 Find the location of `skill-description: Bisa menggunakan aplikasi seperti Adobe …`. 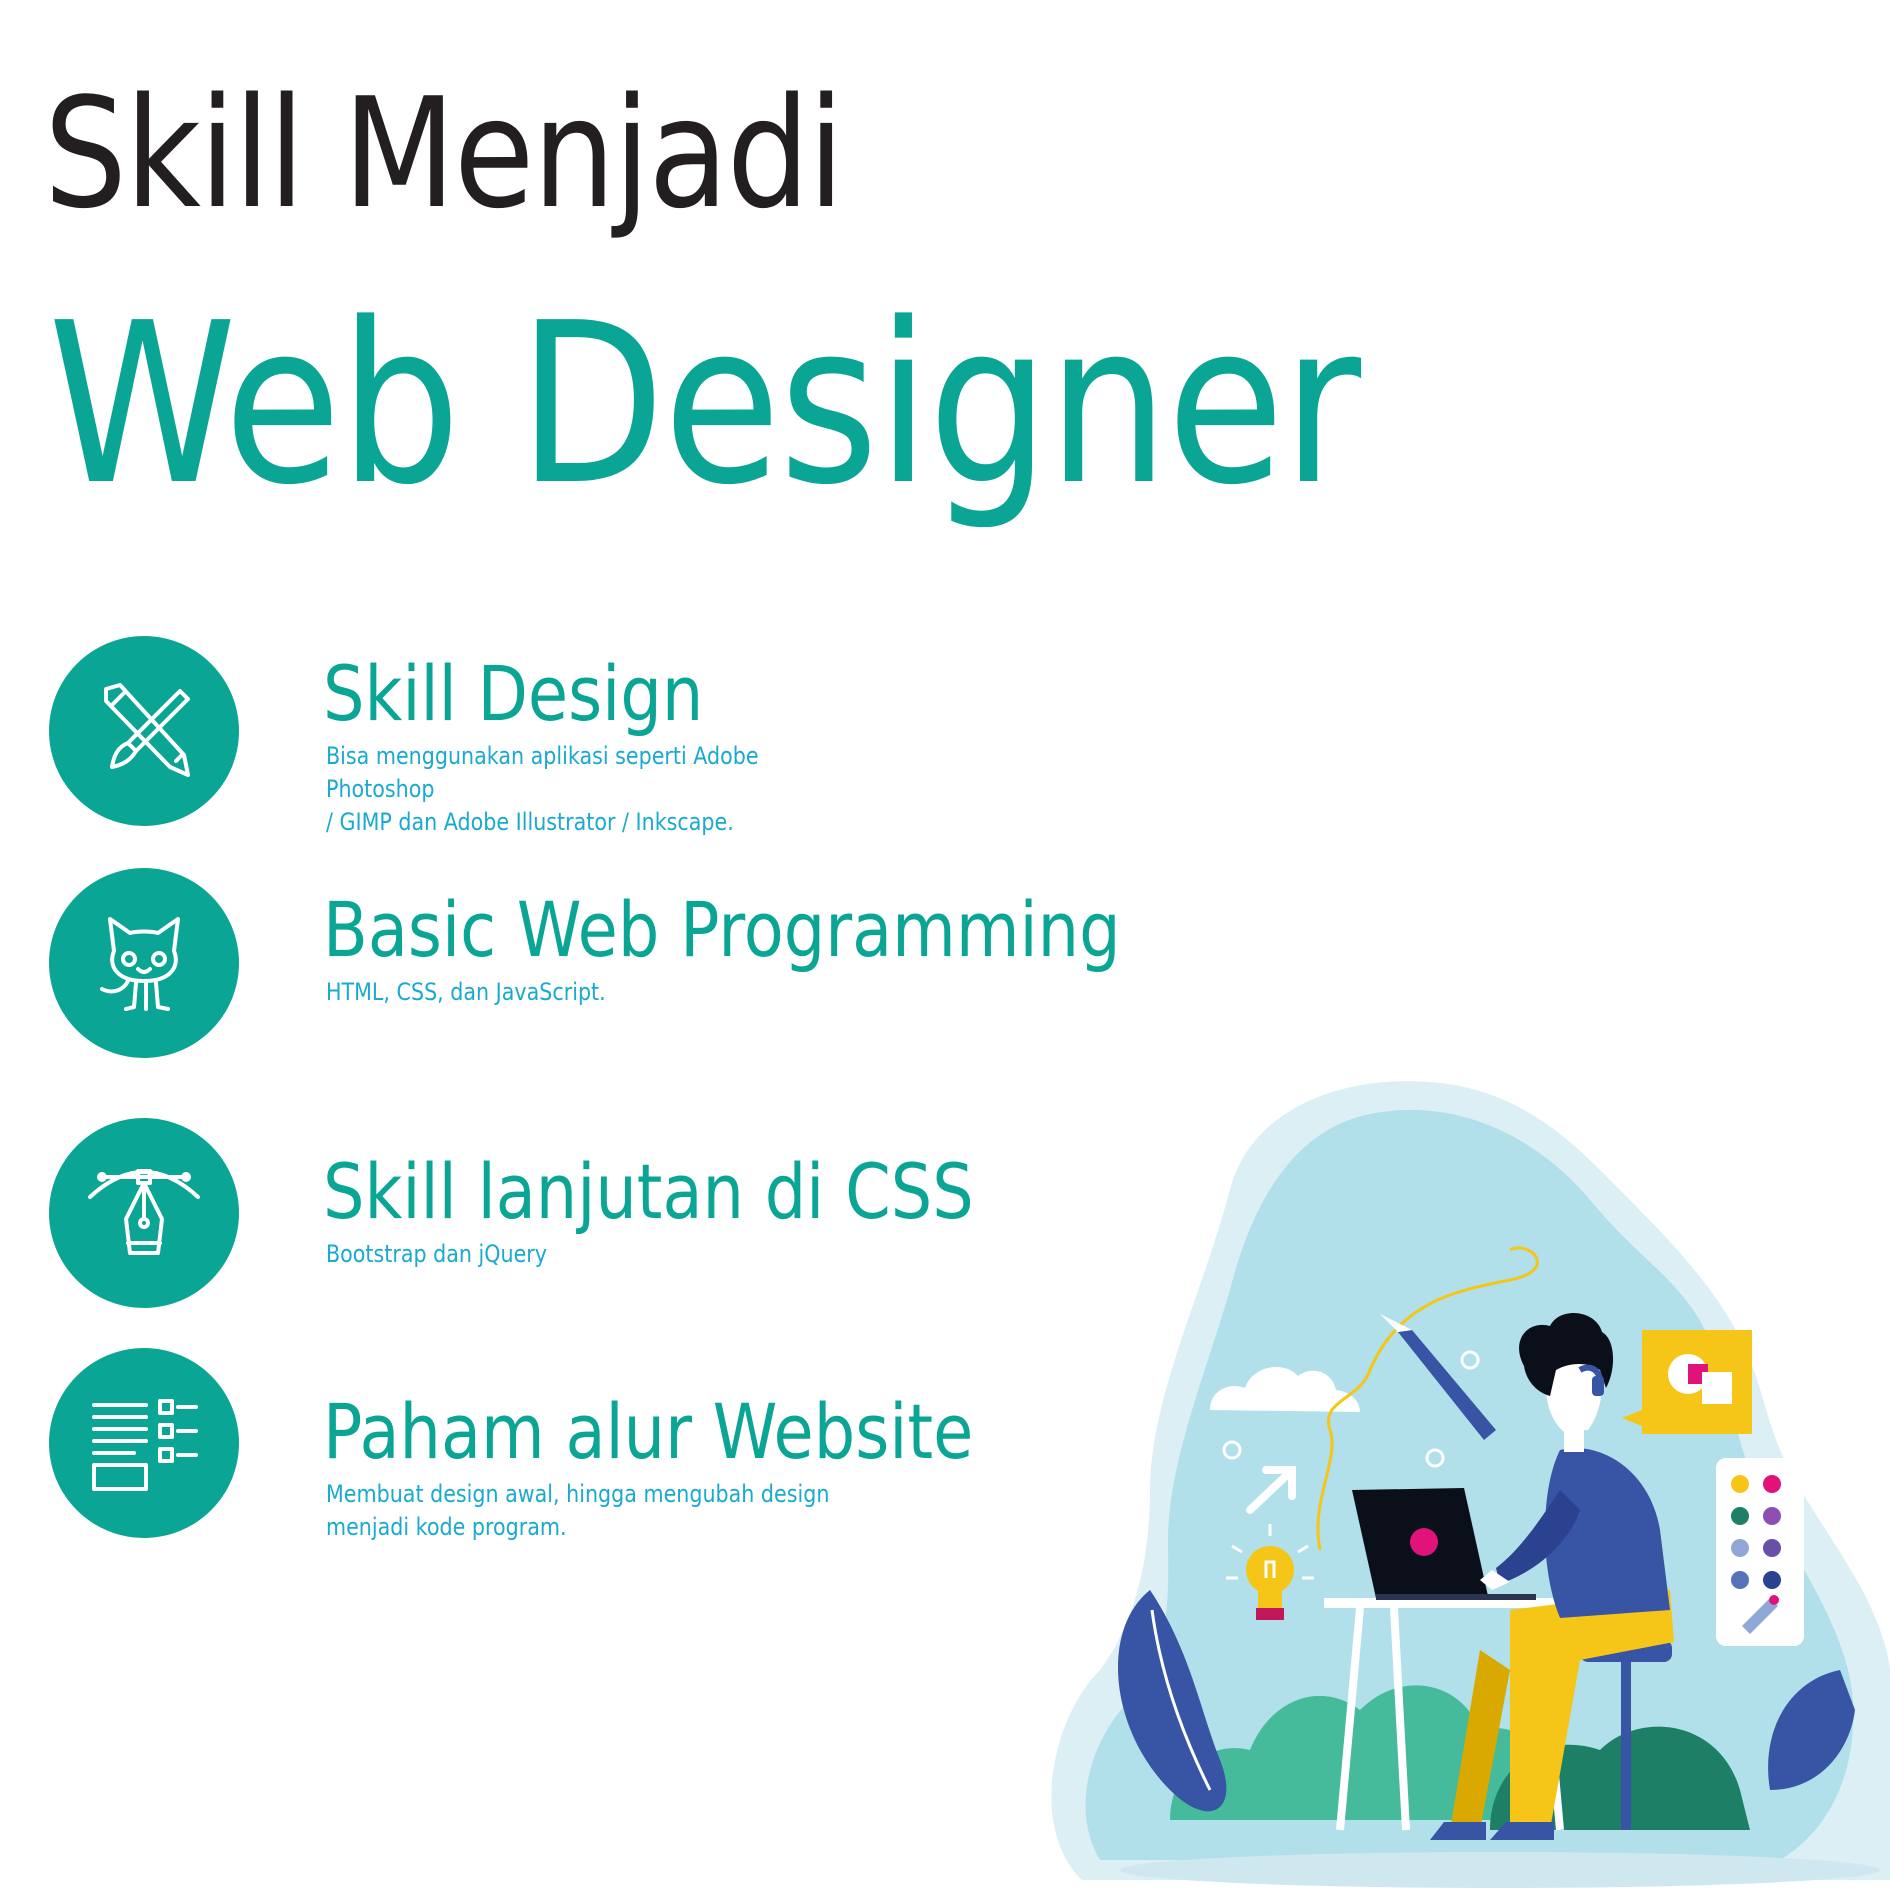

skill-description: Bisa menggunakan aplikasi seperti Adobe … is located at coordinates (542, 789).